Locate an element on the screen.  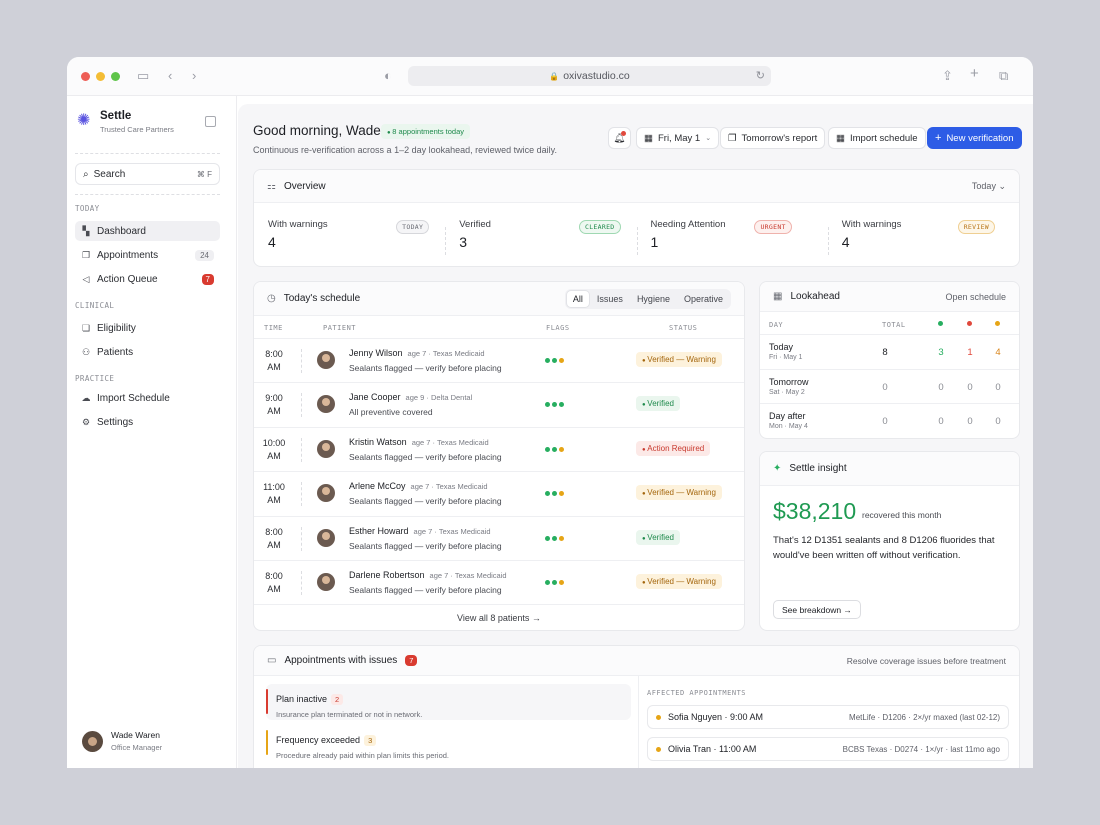
sidebar-item-import-schedule: ☁ Import Schedule is located at coordinates (147, 398).